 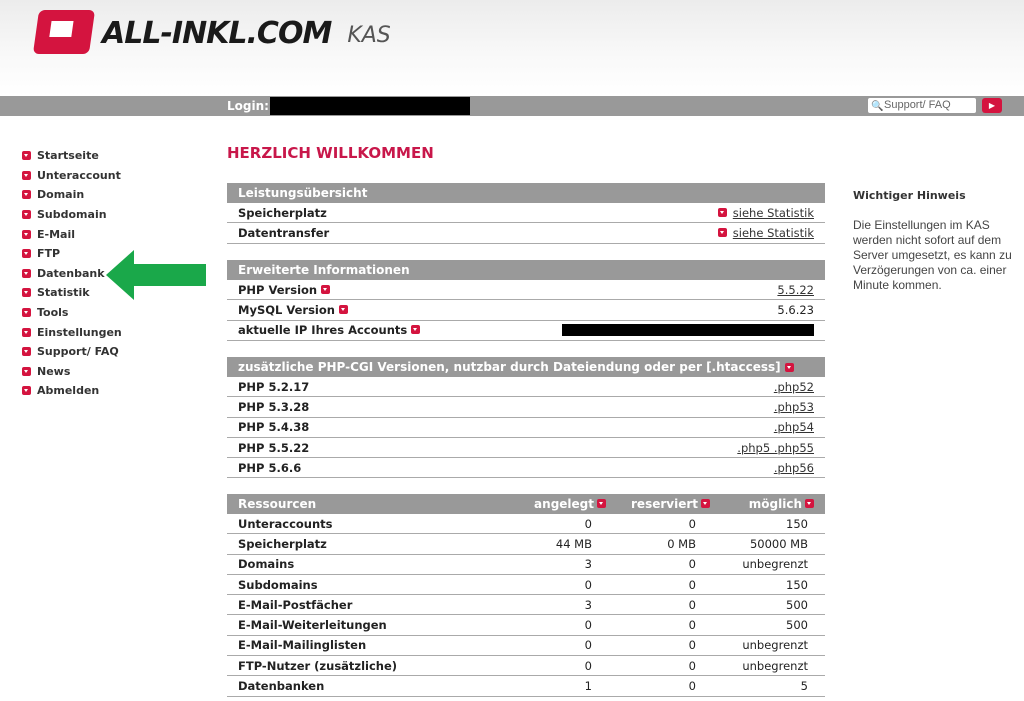 I want to click on search-placeholder: Support/ FAQ, so click(x=917, y=105).